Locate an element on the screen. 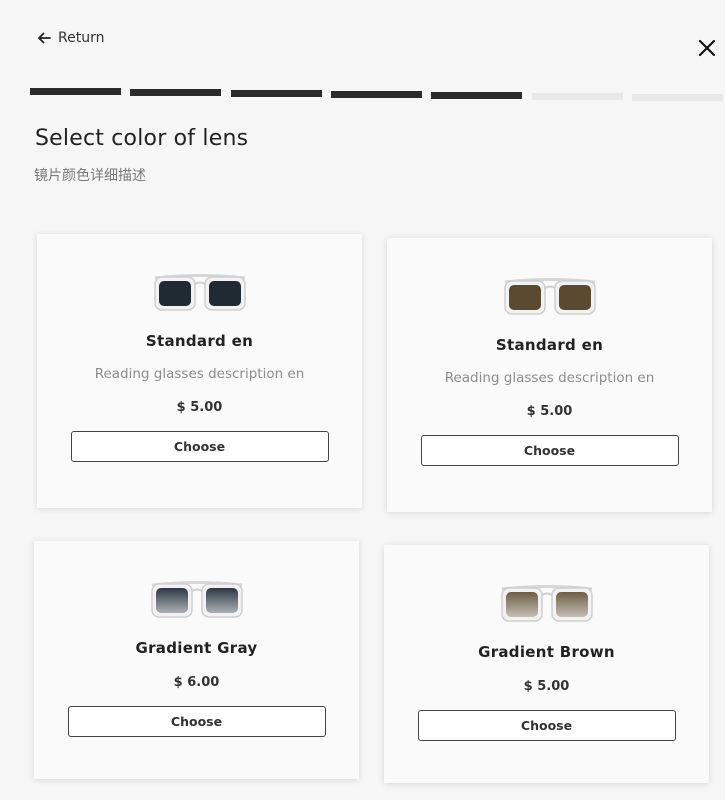 This screenshot has width=725, height=800. page-subtitle: 镜片颜色详细描述 is located at coordinates (90, 176).